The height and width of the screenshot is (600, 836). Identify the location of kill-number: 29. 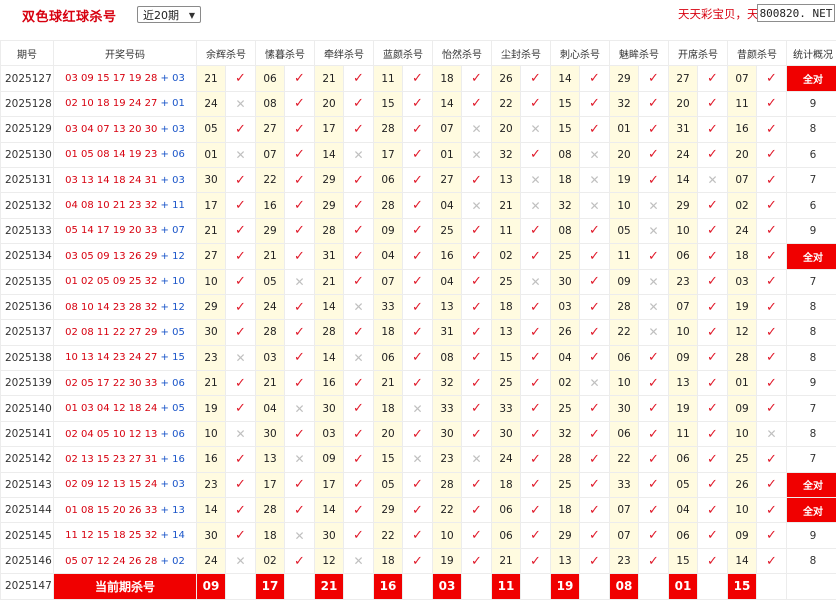
(624, 78).